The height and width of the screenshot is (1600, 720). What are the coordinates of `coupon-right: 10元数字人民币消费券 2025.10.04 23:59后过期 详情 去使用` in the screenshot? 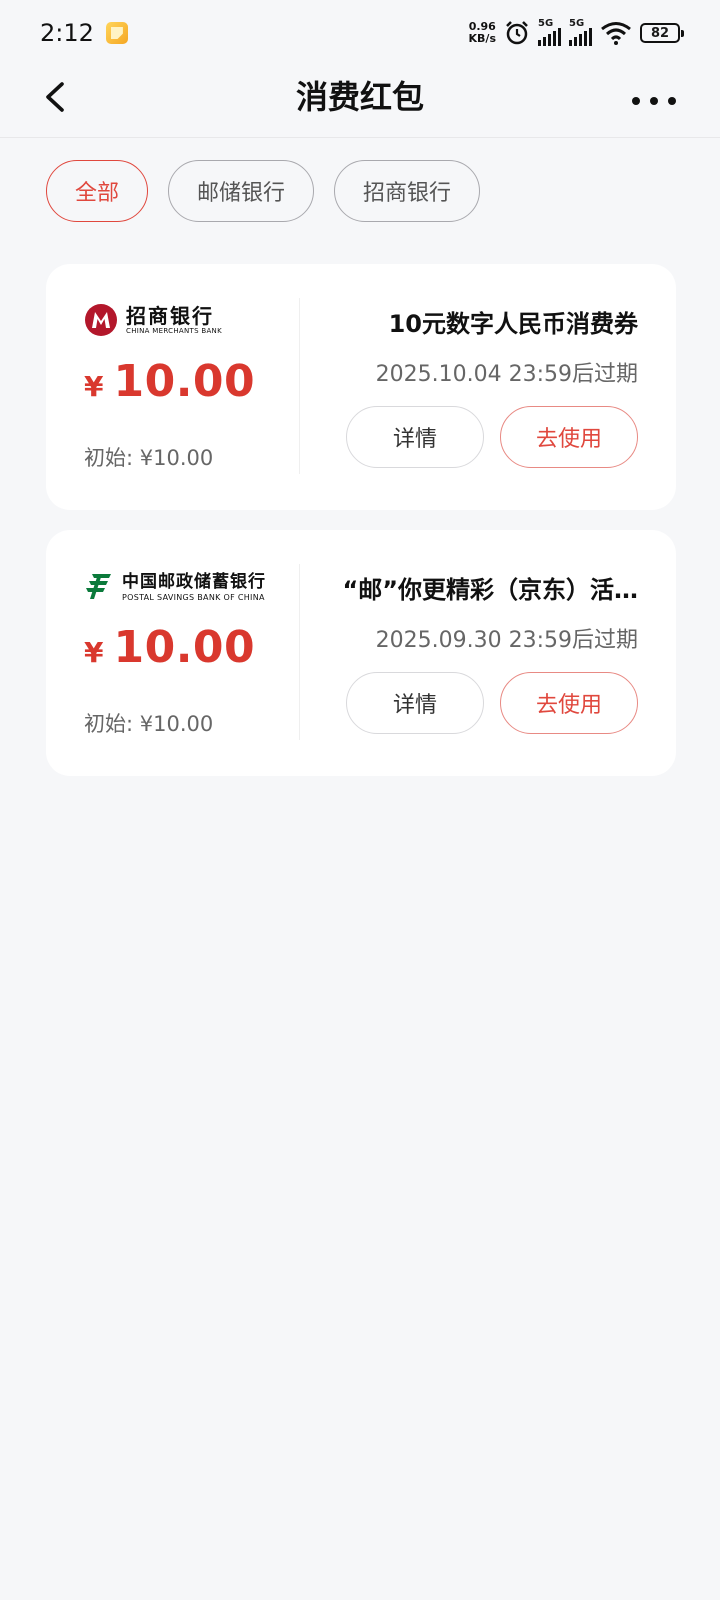 It's located at (482, 387).